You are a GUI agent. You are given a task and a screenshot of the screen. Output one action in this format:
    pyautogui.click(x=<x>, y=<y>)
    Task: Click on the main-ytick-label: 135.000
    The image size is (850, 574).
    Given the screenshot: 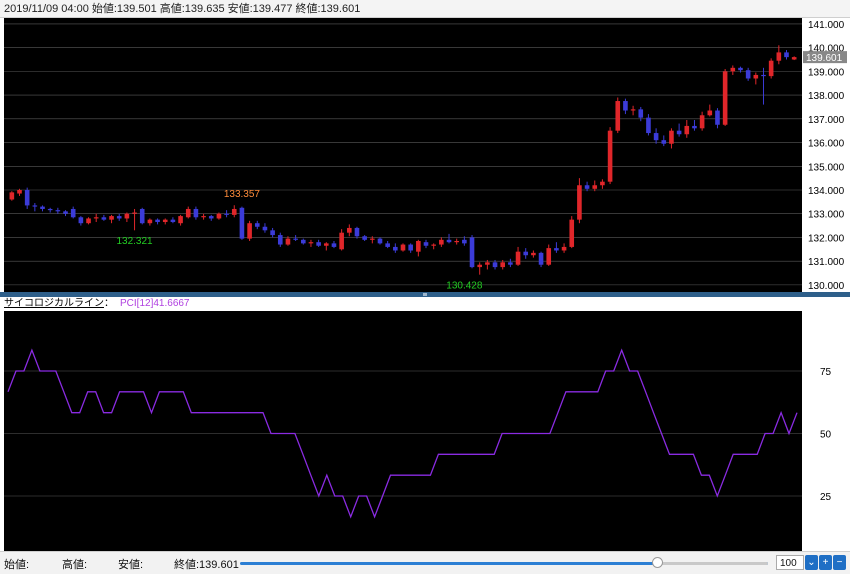 What is the action you would take?
    pyautogui.click(x=826, y=167)
    